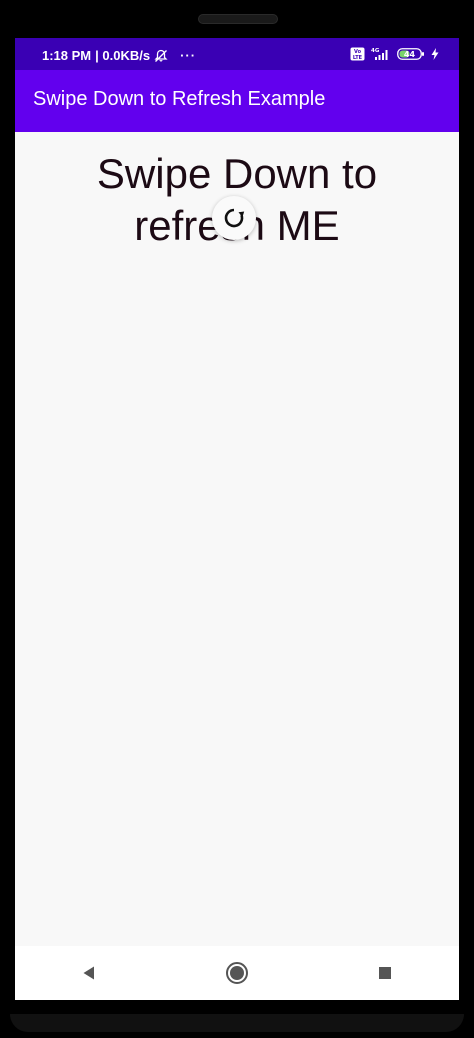  Describe the element at coordinates (67, 55) in the screenshot. I see `status-time: 1:18 PM` at that location.